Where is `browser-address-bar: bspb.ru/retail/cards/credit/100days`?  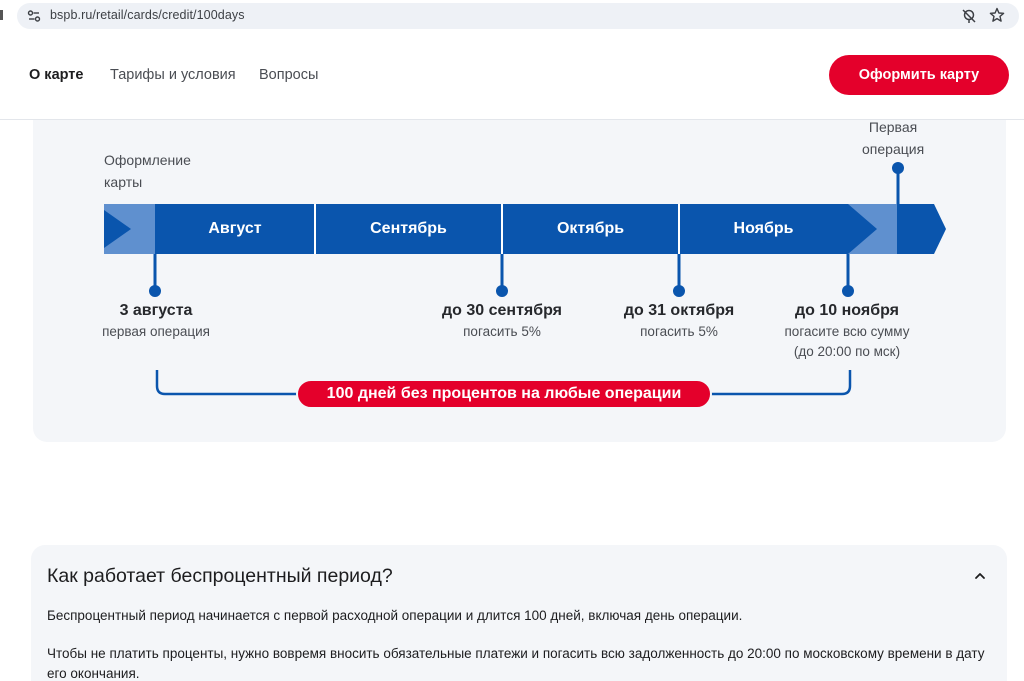 browser-address-bar: bspb.ru/retail/cards/credit/100days is located at coordinates (512, 17).